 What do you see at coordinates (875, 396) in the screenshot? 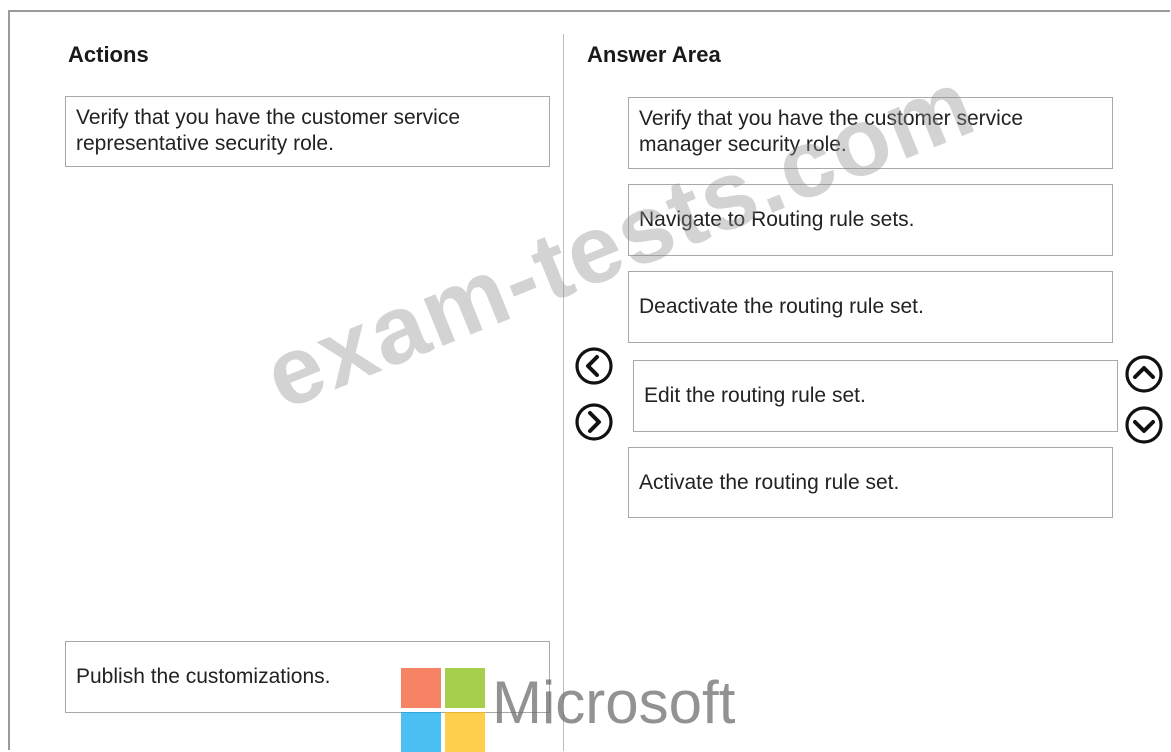
I see `answer-item: Edit the routing rule set.` at bounding box center [875, 396].